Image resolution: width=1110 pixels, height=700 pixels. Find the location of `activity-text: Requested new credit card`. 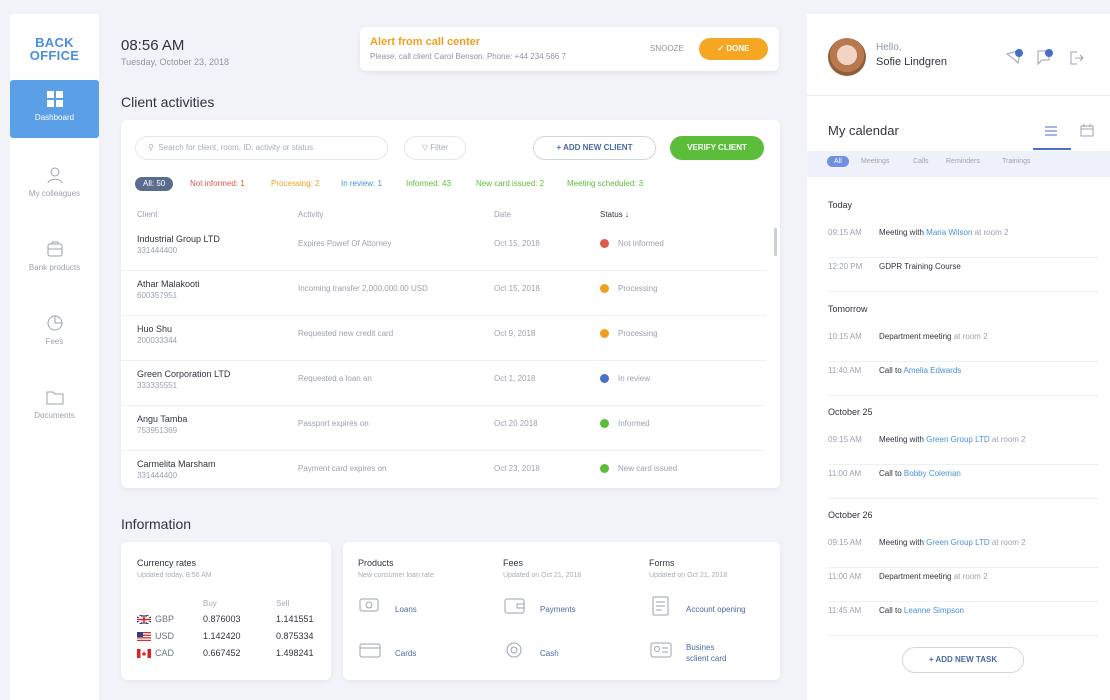

activity-text: Requested new credit card is located at coordinates (346, 333).